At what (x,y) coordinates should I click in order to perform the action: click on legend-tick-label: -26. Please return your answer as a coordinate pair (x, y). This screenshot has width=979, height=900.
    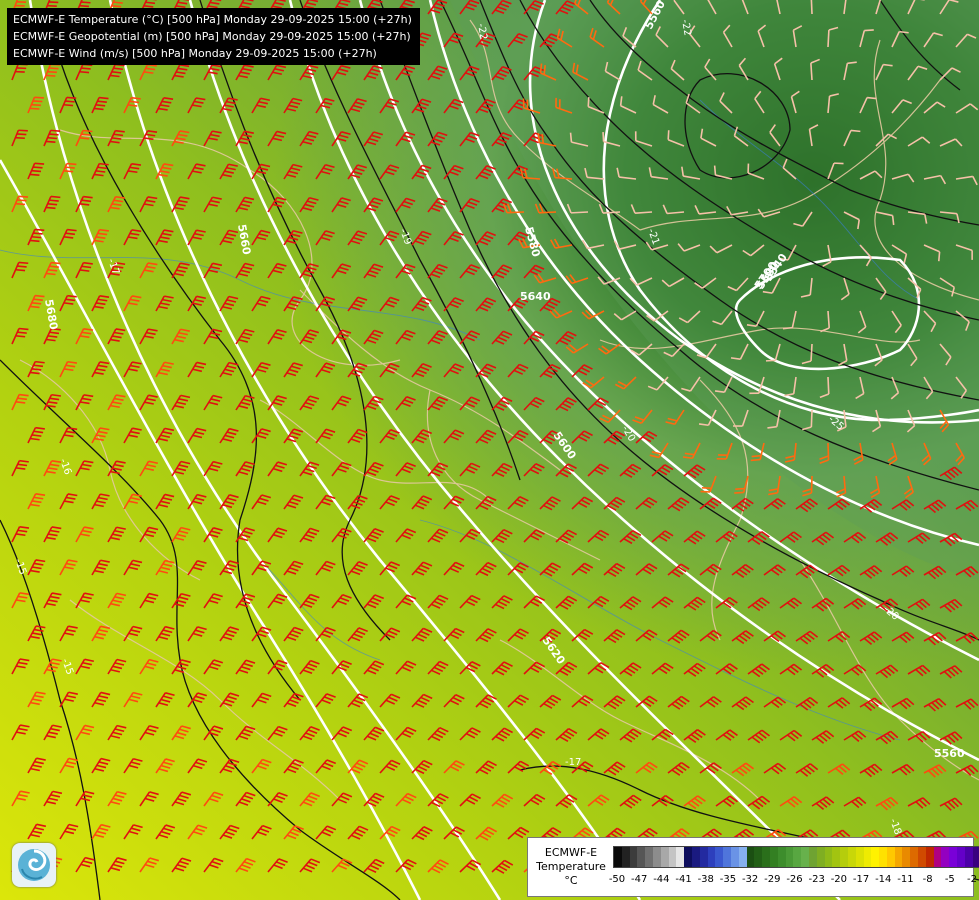
    Looking at the image, I should click on (794, 879).